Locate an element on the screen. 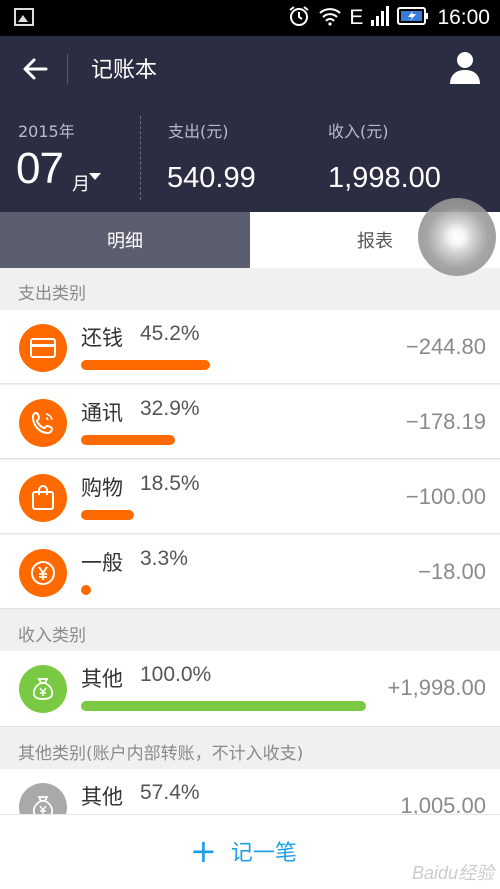 This screenshot has width=500, height=889. add-record-button: + 记一笔 is located at coordinates (243, 851).